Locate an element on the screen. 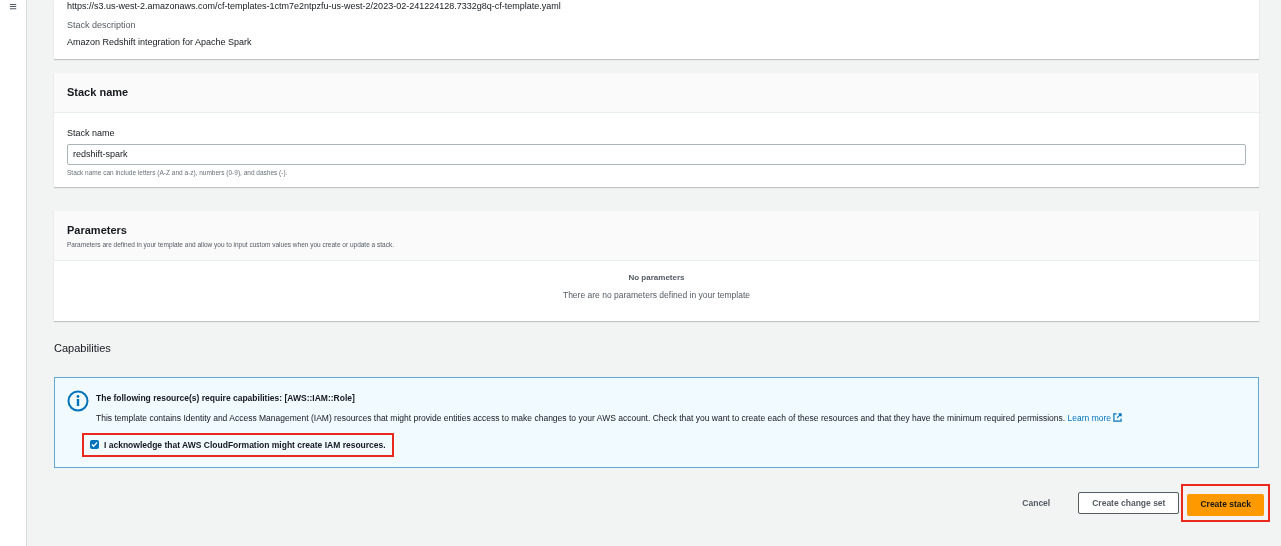 The image size is (1281, 546). section-title: Capabilities is located at coordinates (83, 349).